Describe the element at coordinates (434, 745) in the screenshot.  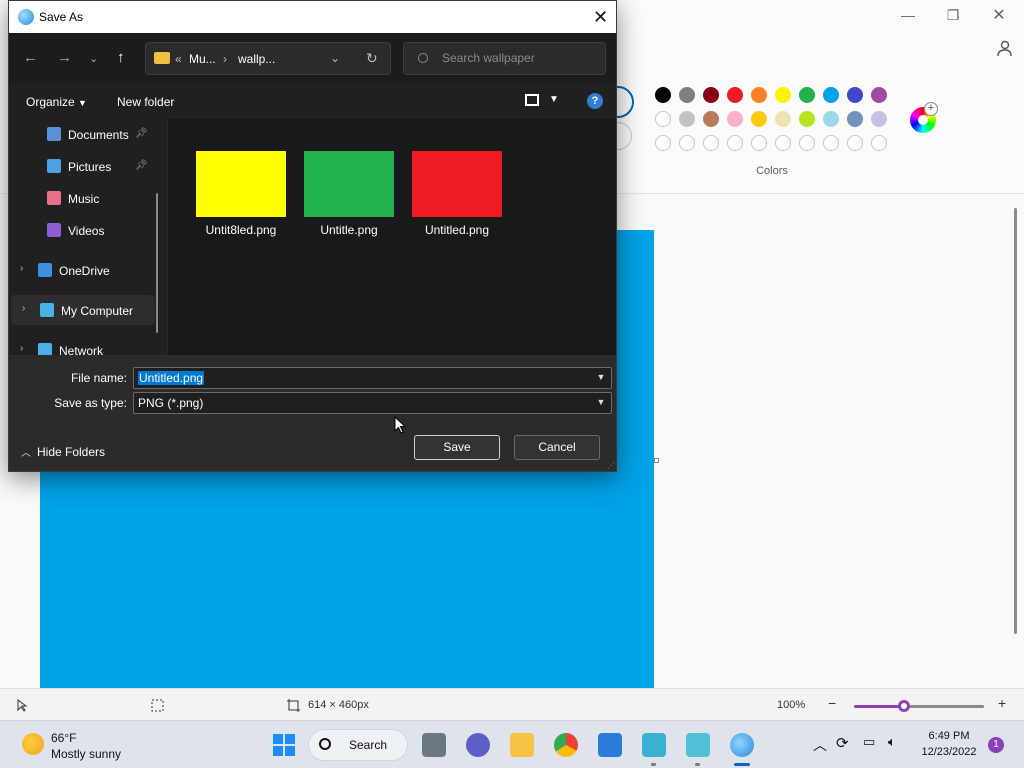
I see `task-view-icon` at that location.